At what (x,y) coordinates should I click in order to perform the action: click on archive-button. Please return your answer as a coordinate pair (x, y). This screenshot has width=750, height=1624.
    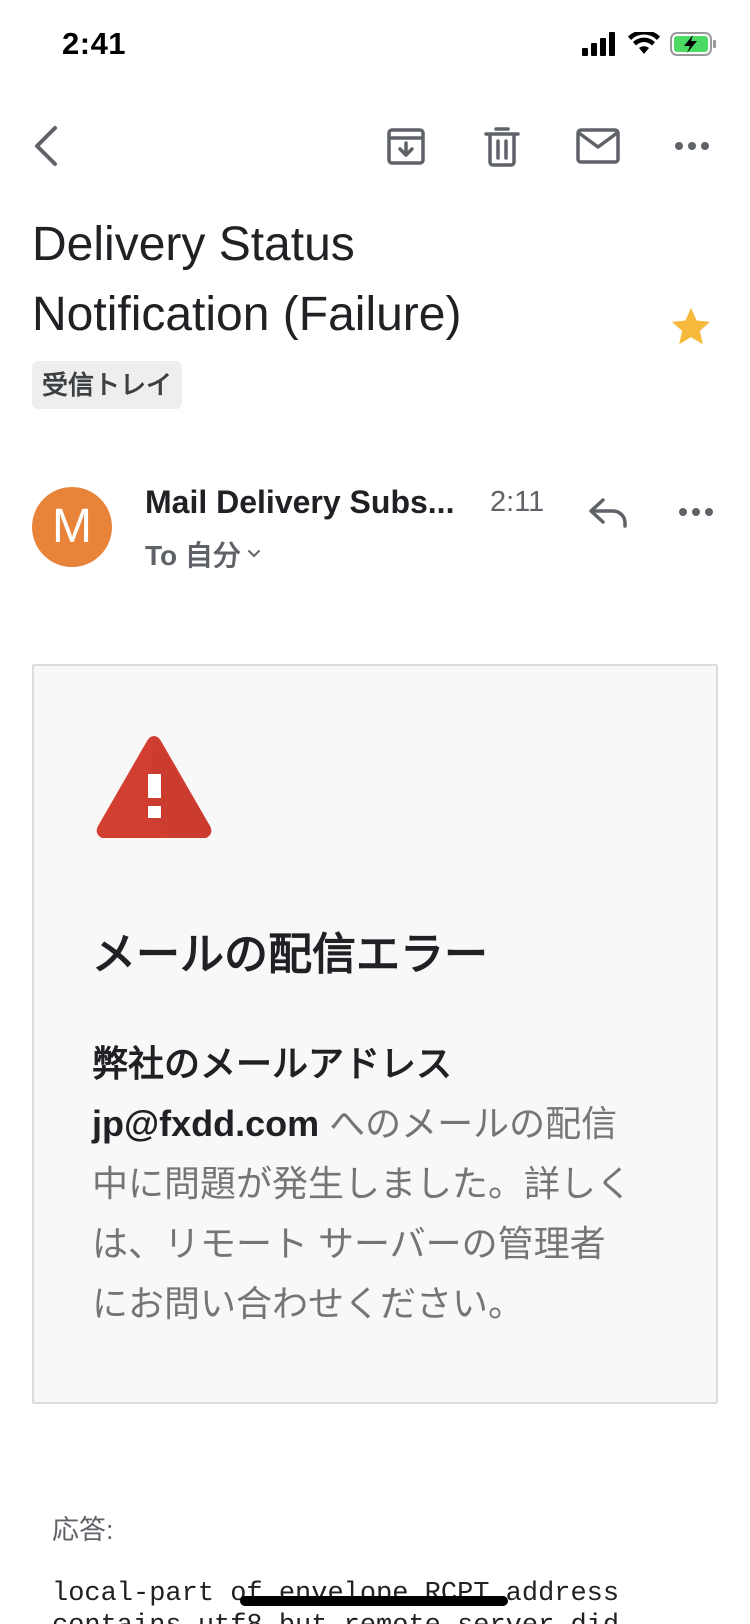
    Looking at the image, I should click on (406, 146).